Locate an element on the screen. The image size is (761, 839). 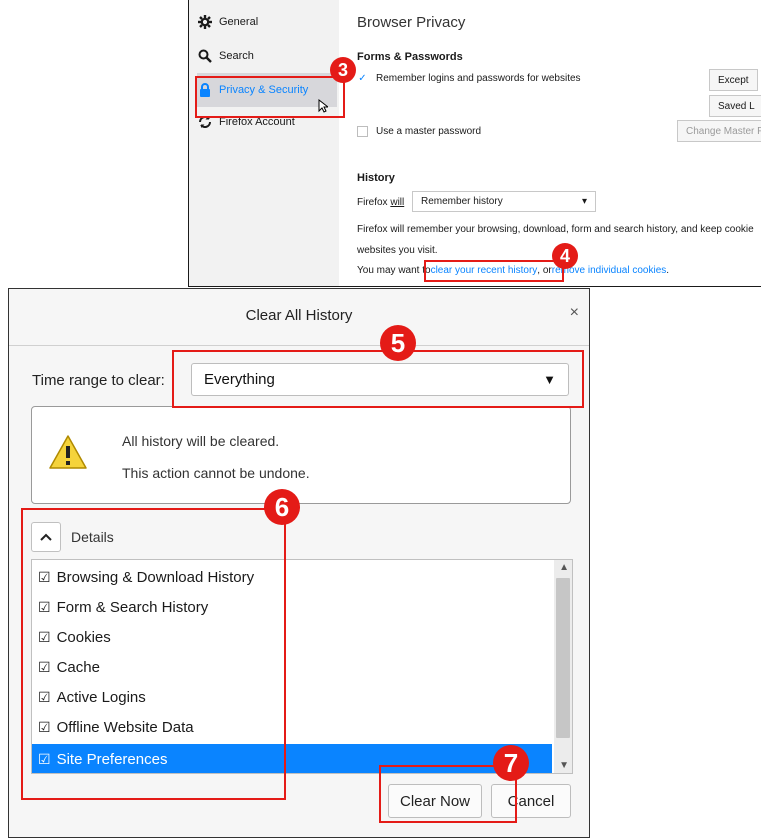
clear-hint-prefix: You may want to is located at coordinates (394, 270).